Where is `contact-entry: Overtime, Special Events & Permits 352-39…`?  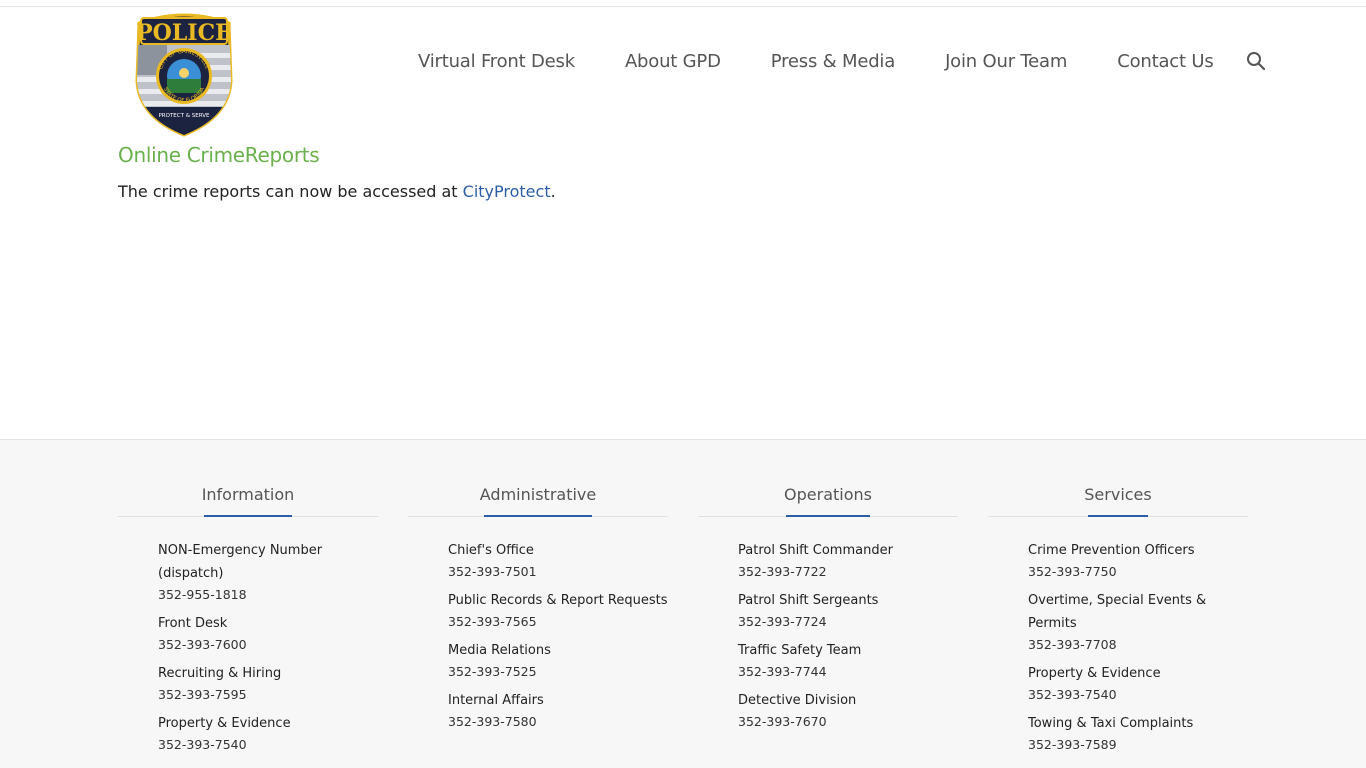
contact-entry: Overtime, Special Events & Permits 352-39… is located at coordinates (1138, 621).